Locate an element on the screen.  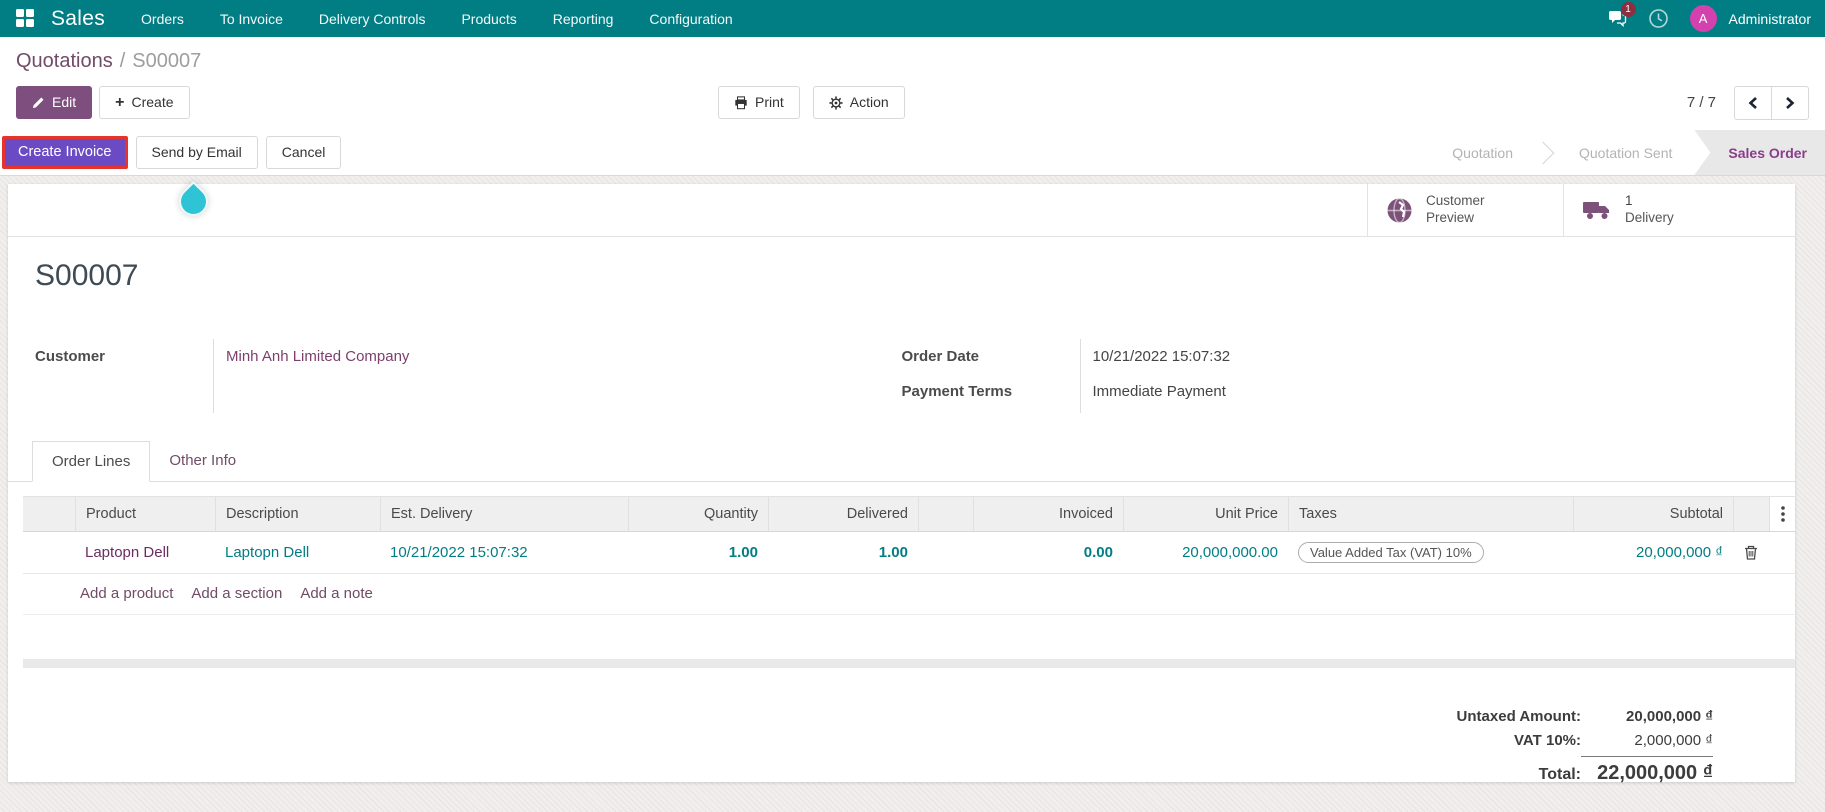
menu-reporting: Reporting is located at coordinates (583, 19).